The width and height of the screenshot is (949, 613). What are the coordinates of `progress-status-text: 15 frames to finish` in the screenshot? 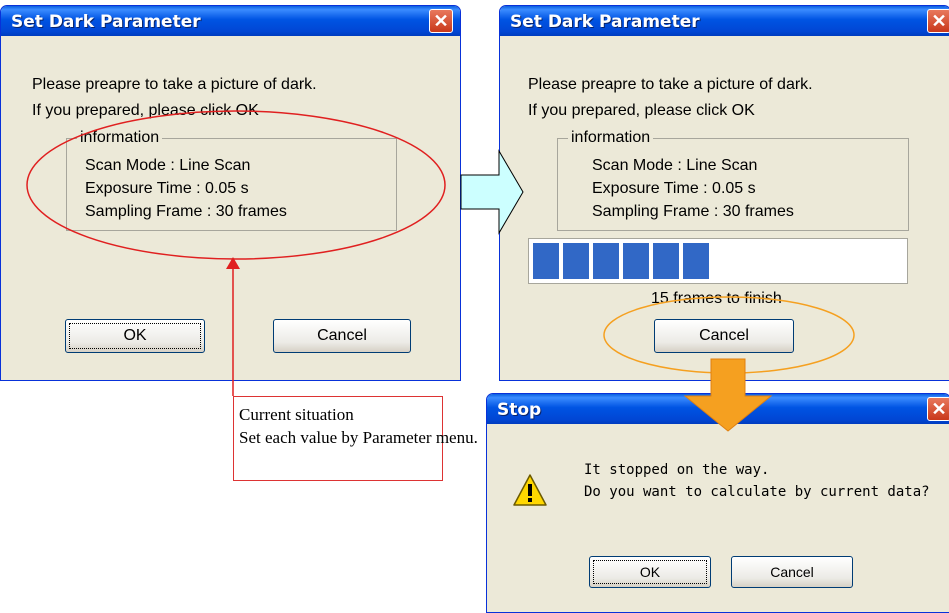 It's located at (716, 298).